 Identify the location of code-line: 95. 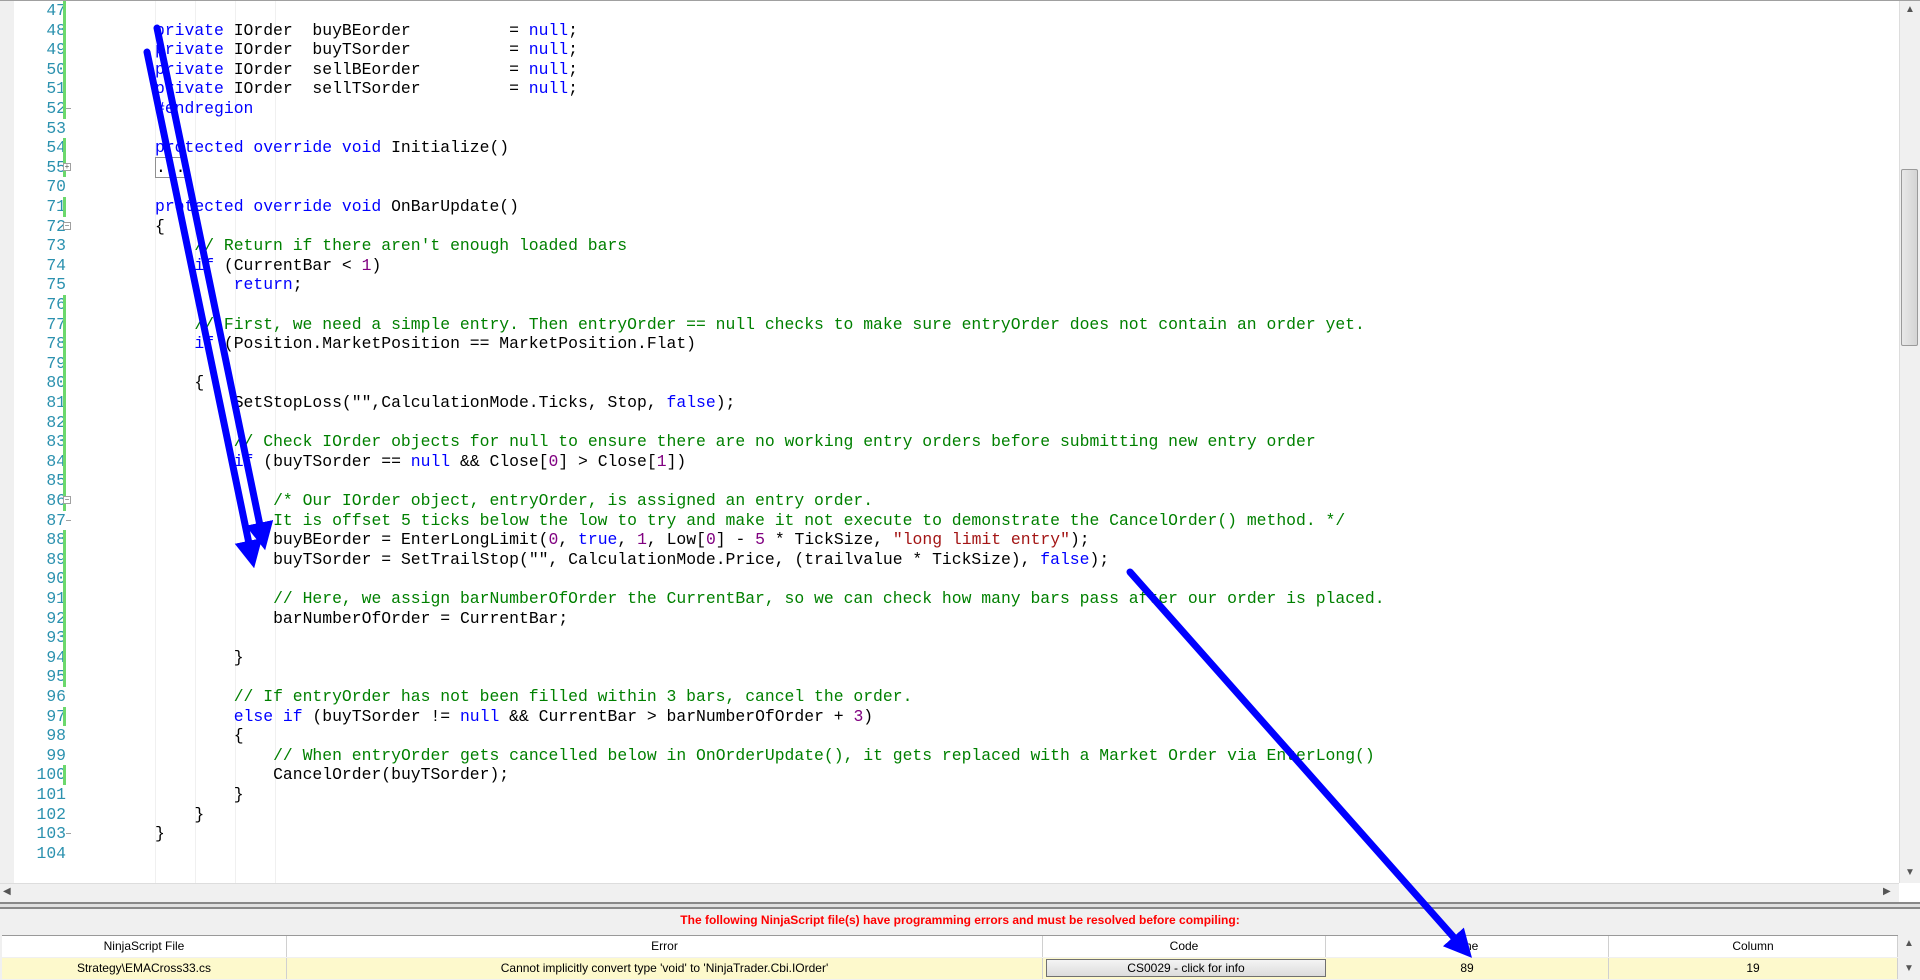
(949, 677).